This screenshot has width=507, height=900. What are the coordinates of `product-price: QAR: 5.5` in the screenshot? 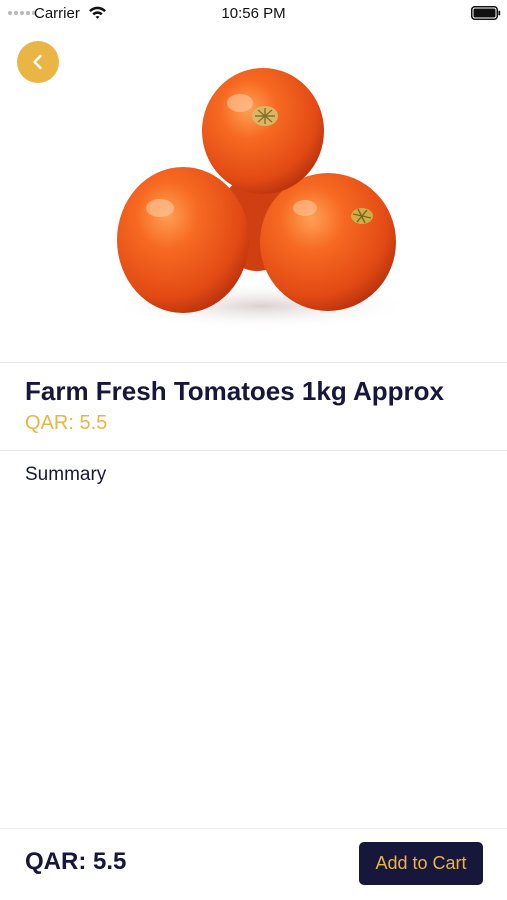 It's located at (66, 423).